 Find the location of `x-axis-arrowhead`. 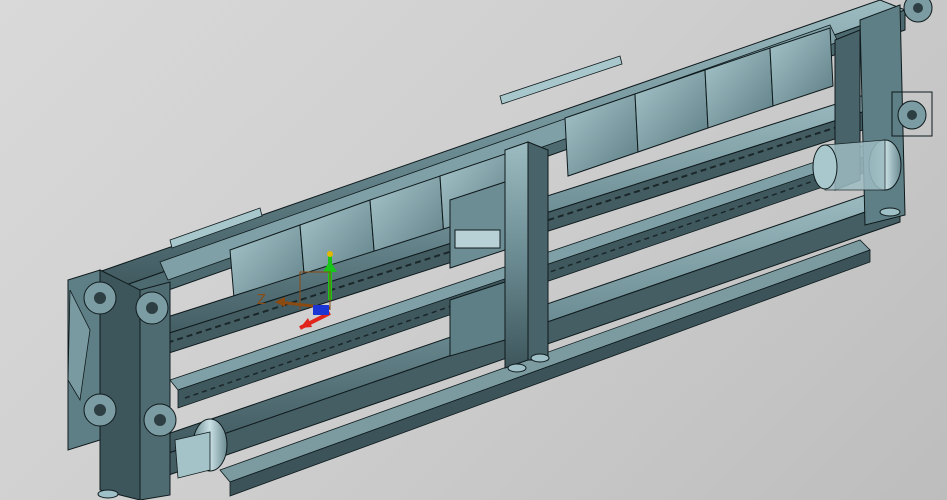

x-axis-arrowhead is located at coordinates (306, 323).